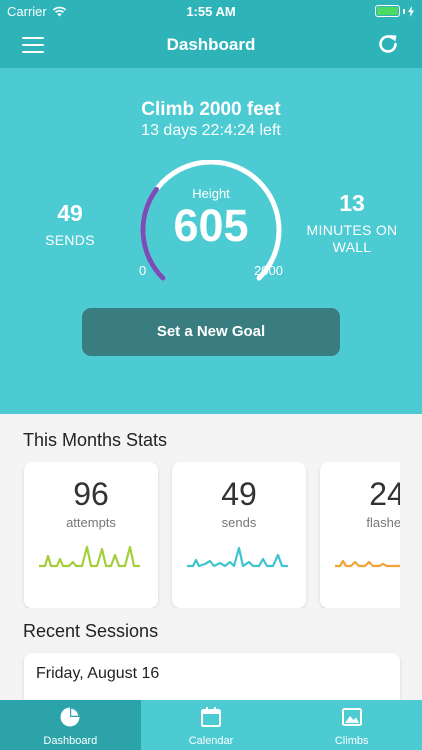 Image resolution: width=422 pixels, height=750 pixels. Describe the element at coordinates (98, 673) in the screenshot. I see `session-date: Friday, August 16` at that location.